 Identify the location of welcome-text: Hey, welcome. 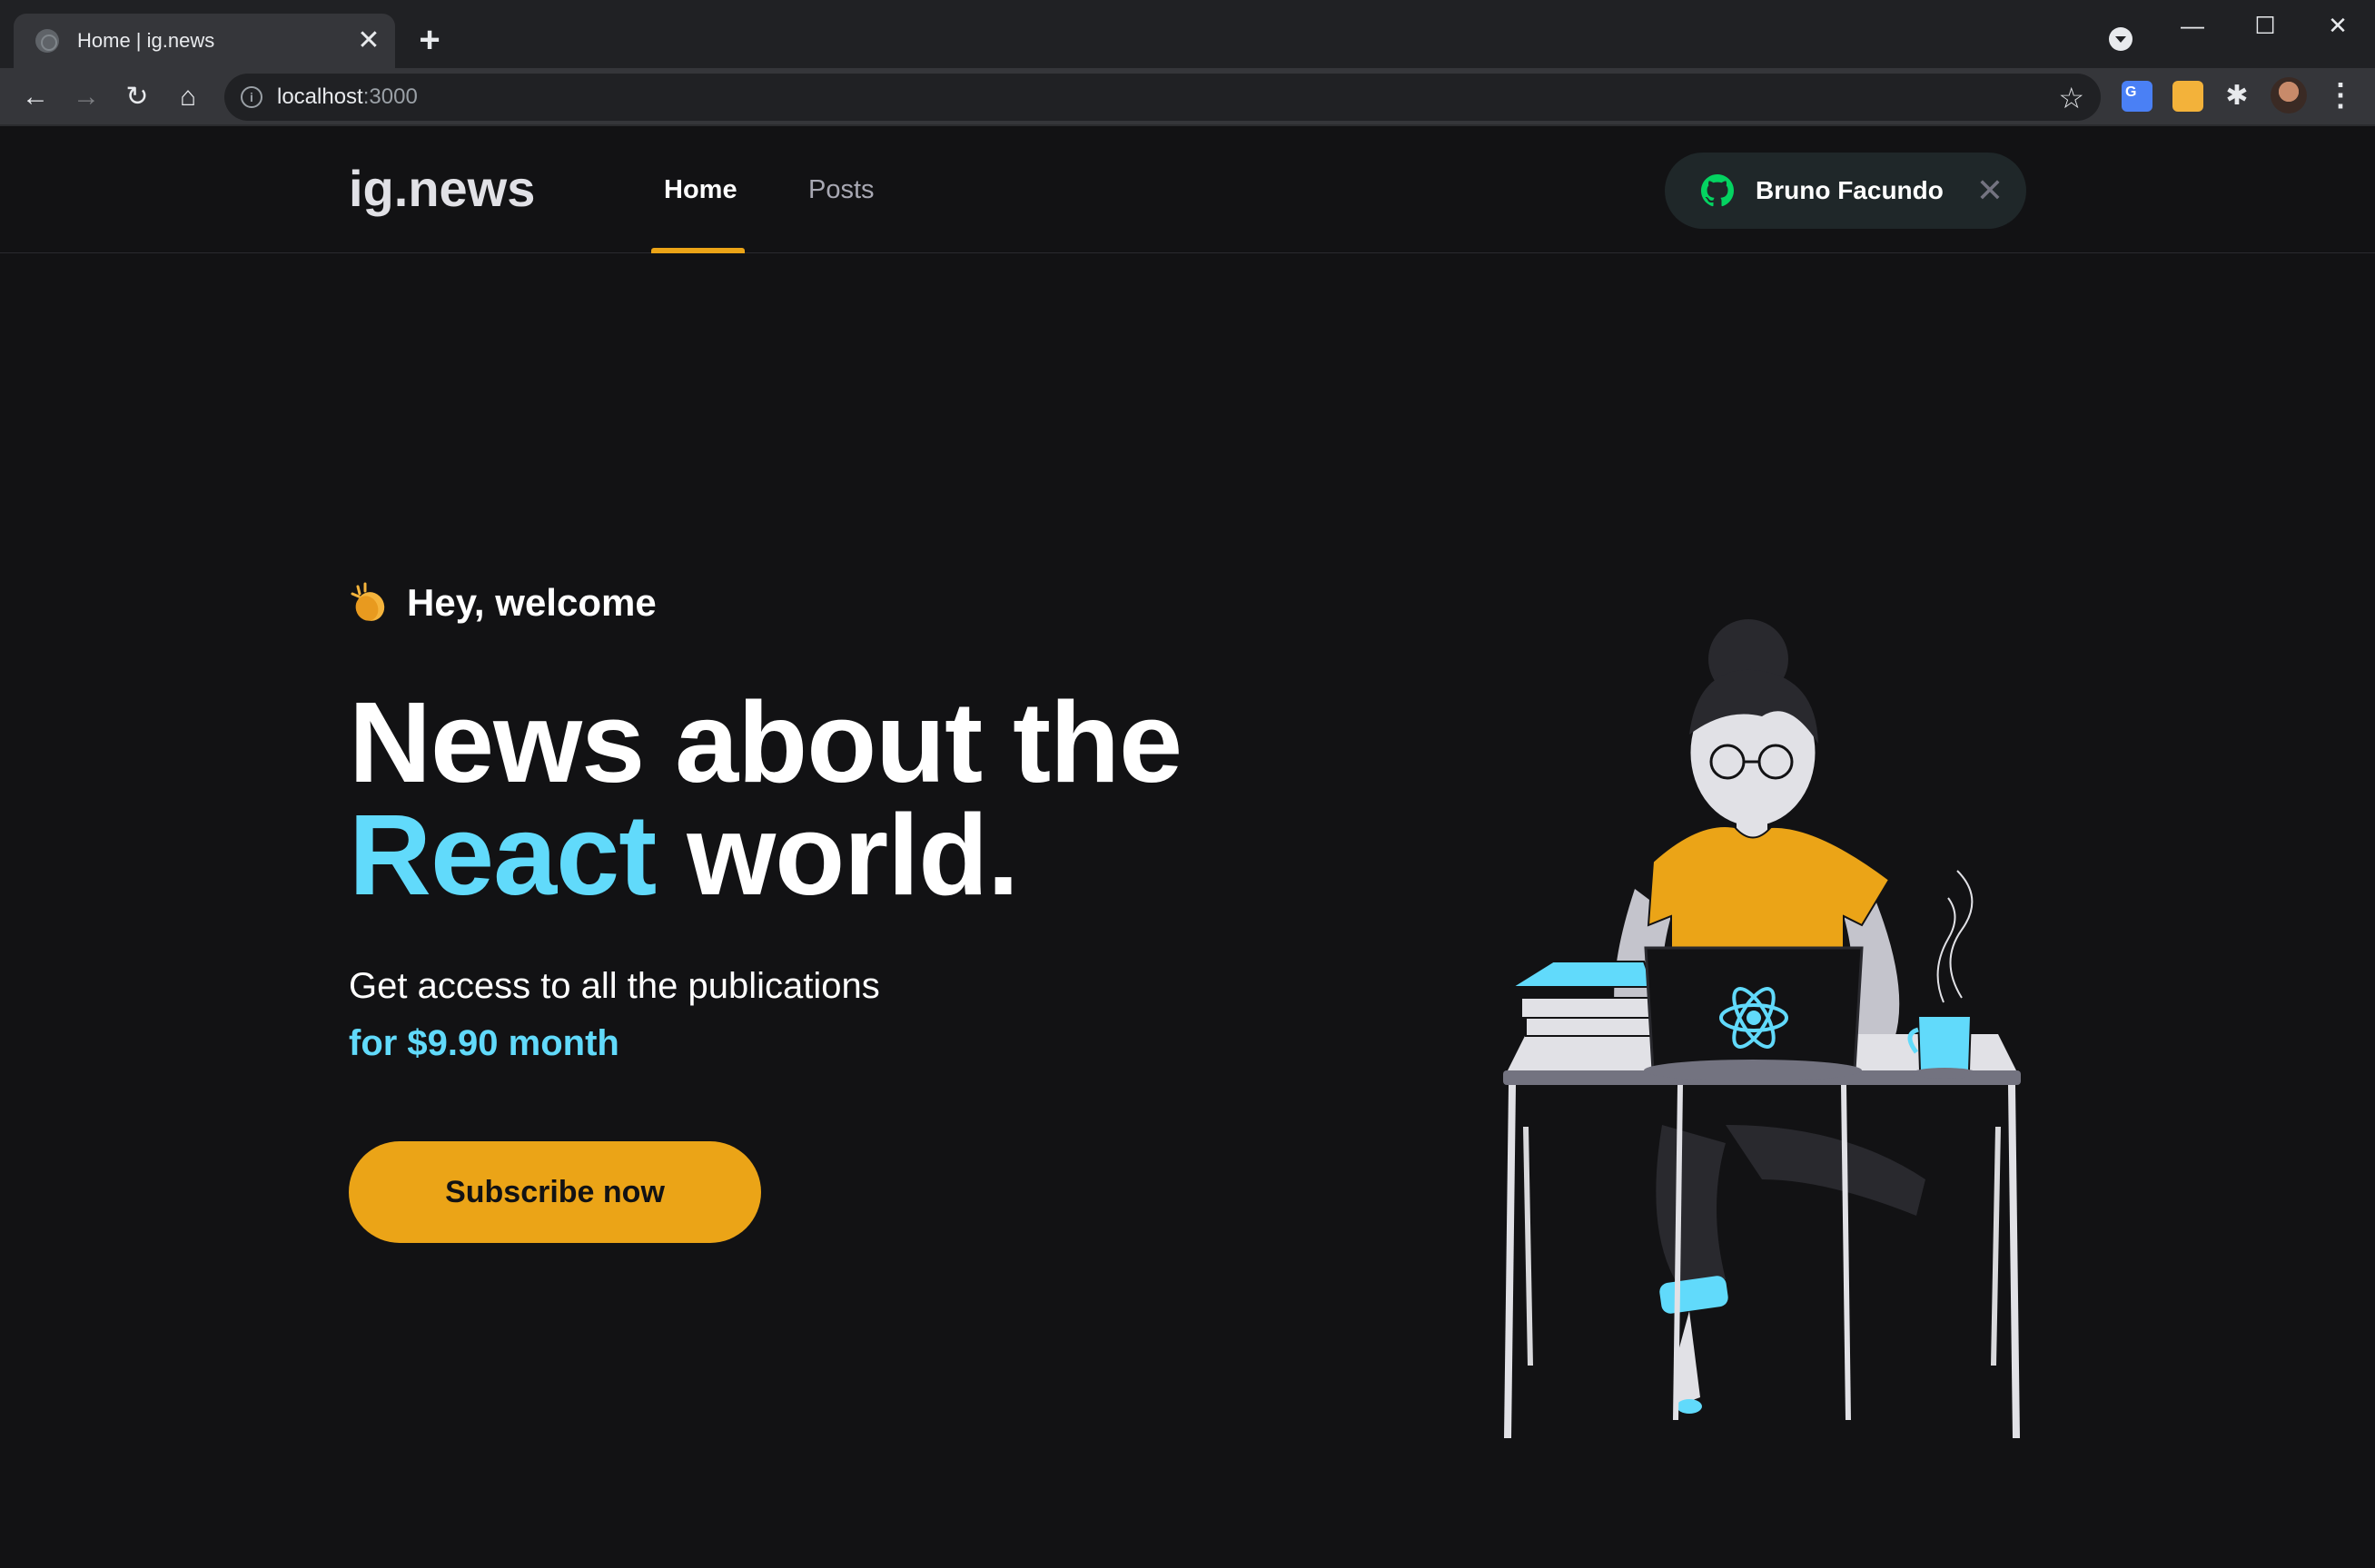
(532, 603).